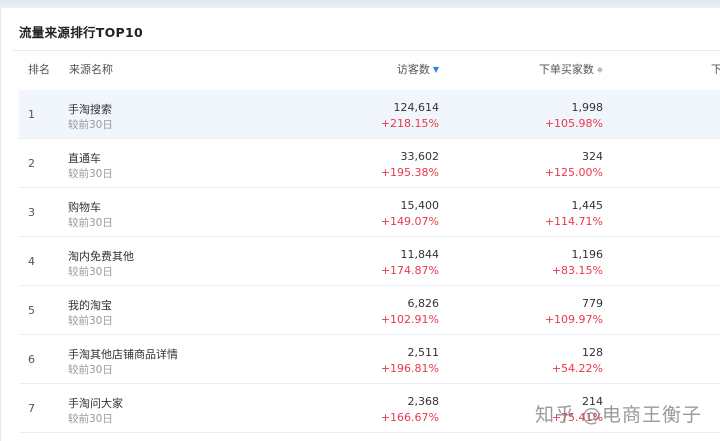 This screenshot has width=720, height=441. I want to click on column-header-visitors-label: 访客数, so click(413, 69).